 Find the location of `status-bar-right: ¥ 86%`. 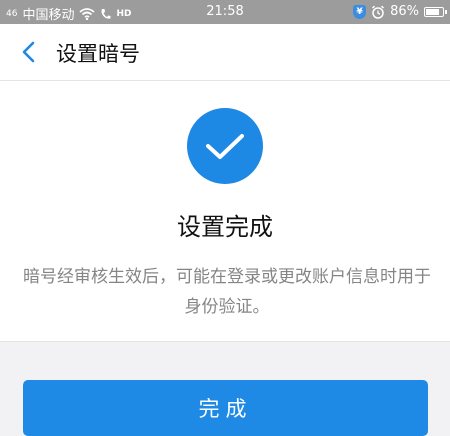

status-bar-right: ¥ 86% is located at coordinates (400, 11).